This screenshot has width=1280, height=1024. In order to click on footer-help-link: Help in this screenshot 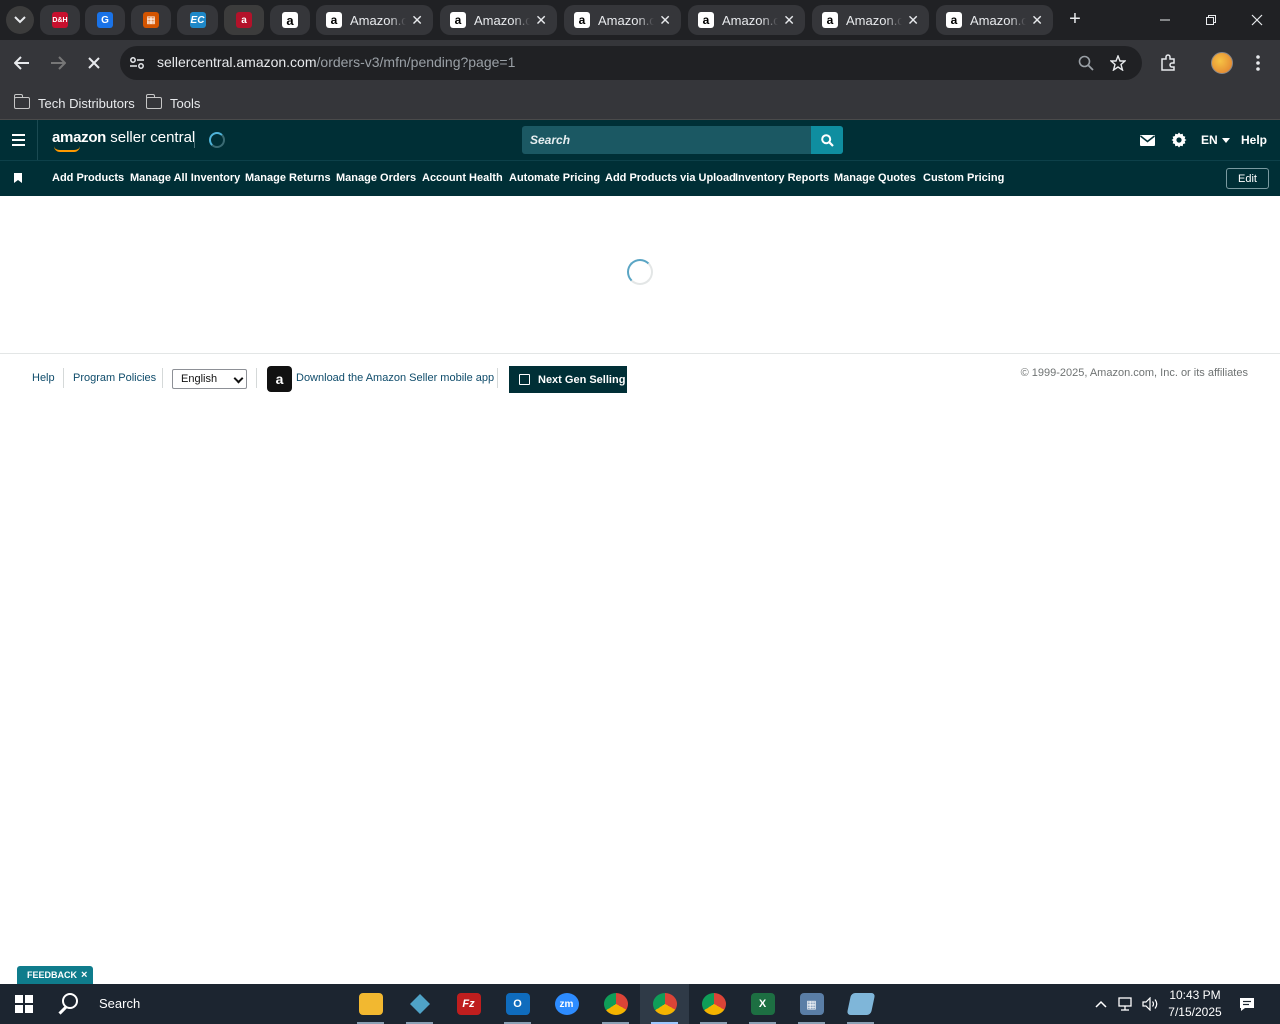, I will do `click(43, 378)`.